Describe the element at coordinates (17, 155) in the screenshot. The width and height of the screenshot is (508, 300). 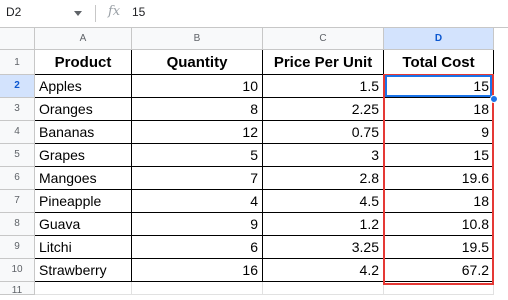
I see `row-header: 5` at that location.